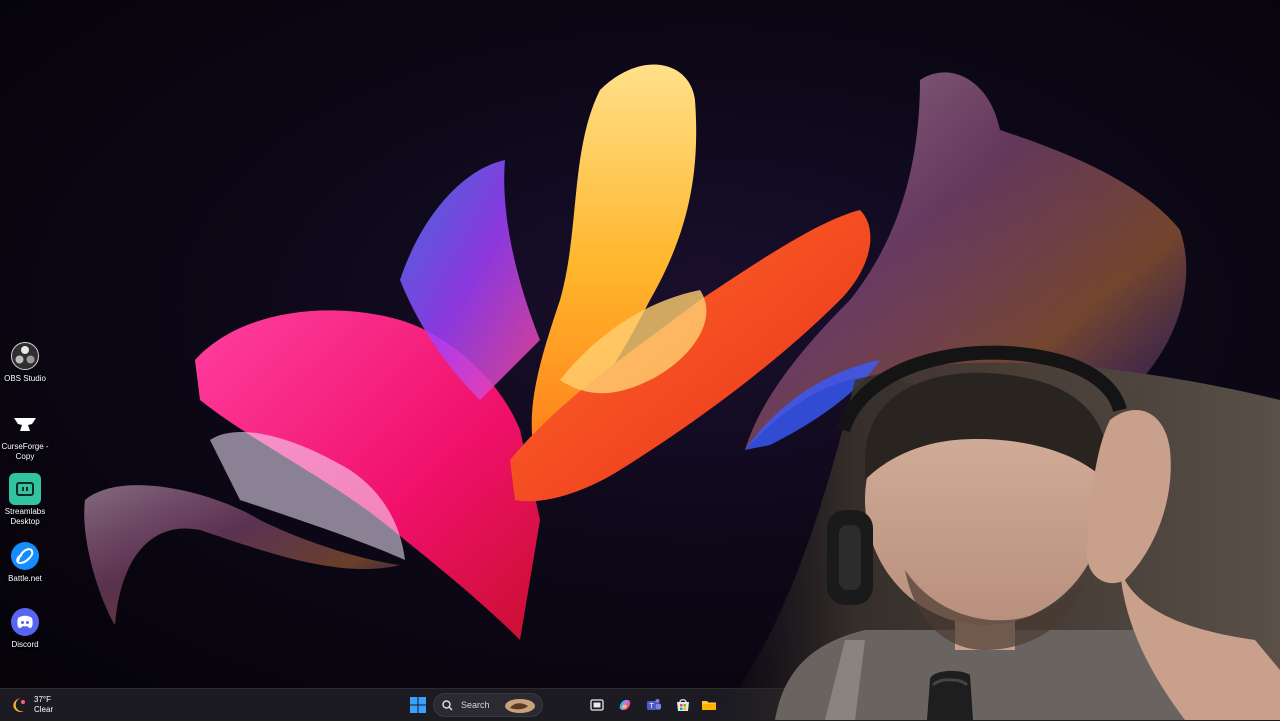 This screenshot has width=1280, height=721. I want to click on svg-text: T, so click(651, 706).